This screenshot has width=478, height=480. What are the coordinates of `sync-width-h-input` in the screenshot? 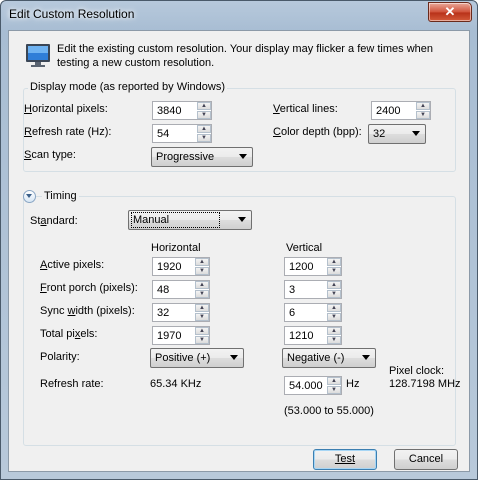 It's located at (174, 312).